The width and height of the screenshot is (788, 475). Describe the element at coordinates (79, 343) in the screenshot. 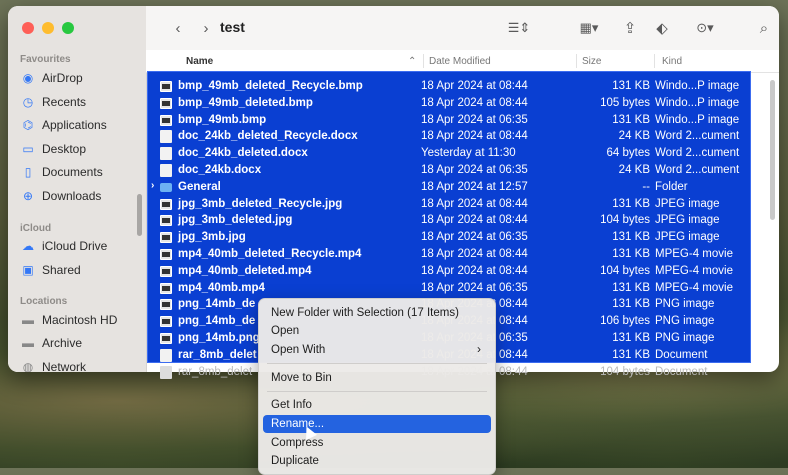

I see `sidebar-item-archive: ▬ Archive` at that location.